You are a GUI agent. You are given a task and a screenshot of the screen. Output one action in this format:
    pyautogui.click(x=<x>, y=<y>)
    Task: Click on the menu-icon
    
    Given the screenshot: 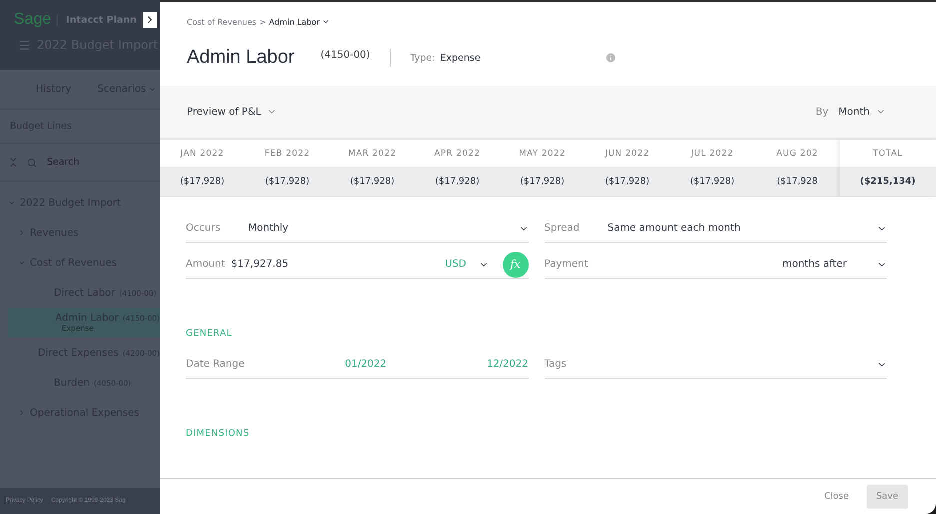 What is the action you would take?
    pyautogui.click(x=24, y=45)
    